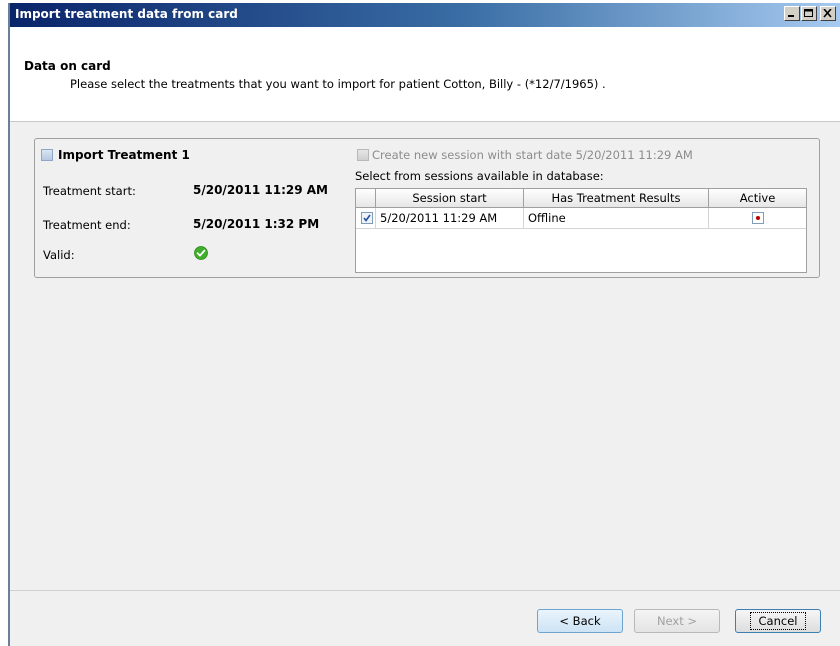 The width and height of the screenshot is (840, 646). What do you see at coordinates (126, 14) in the screenshot?
I see `window-title: Import treatment data from card` at bounding box center [126, 14].